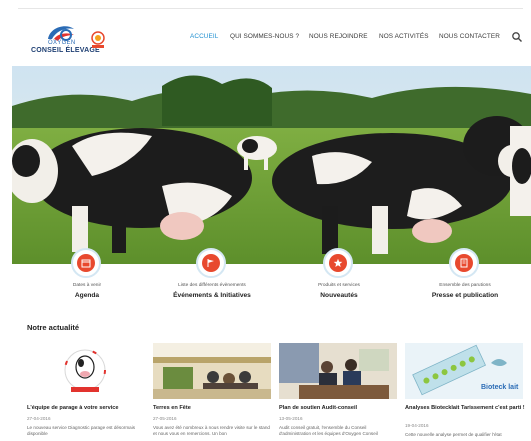  Describe the element at coordinates (212, 295) in the screenshot. I see `feature-title: Événements & Initiatives` at that location.